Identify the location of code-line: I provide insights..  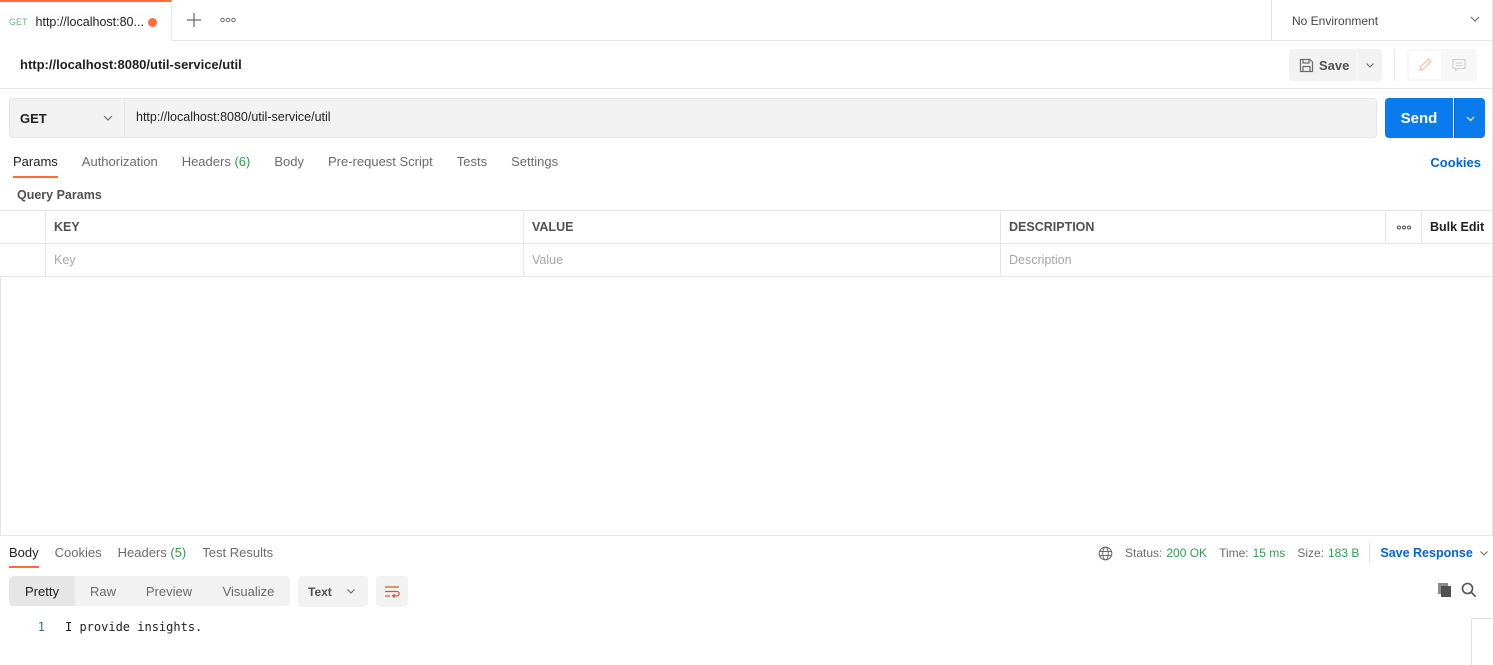
(134, 627).